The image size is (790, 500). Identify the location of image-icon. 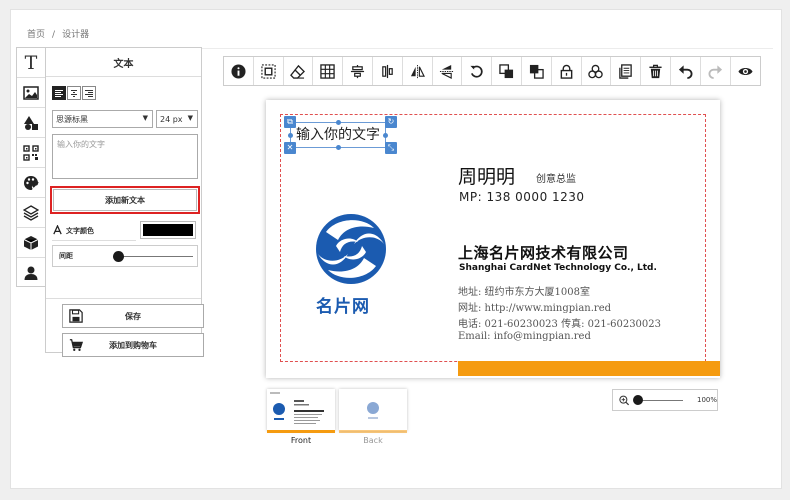
(31, 92).